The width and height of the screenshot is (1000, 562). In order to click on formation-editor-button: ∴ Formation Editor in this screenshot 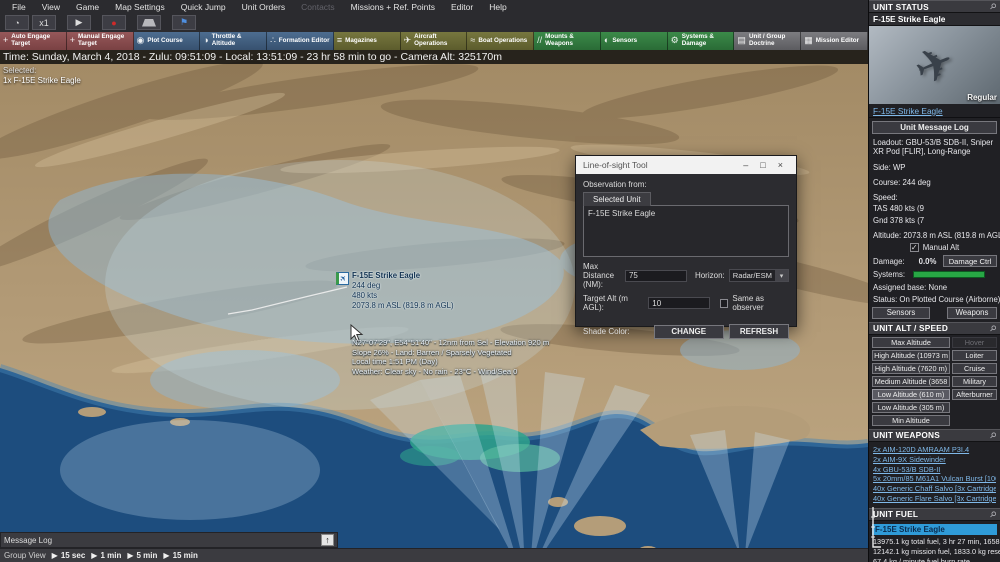, I will do `click(300, 41)`.